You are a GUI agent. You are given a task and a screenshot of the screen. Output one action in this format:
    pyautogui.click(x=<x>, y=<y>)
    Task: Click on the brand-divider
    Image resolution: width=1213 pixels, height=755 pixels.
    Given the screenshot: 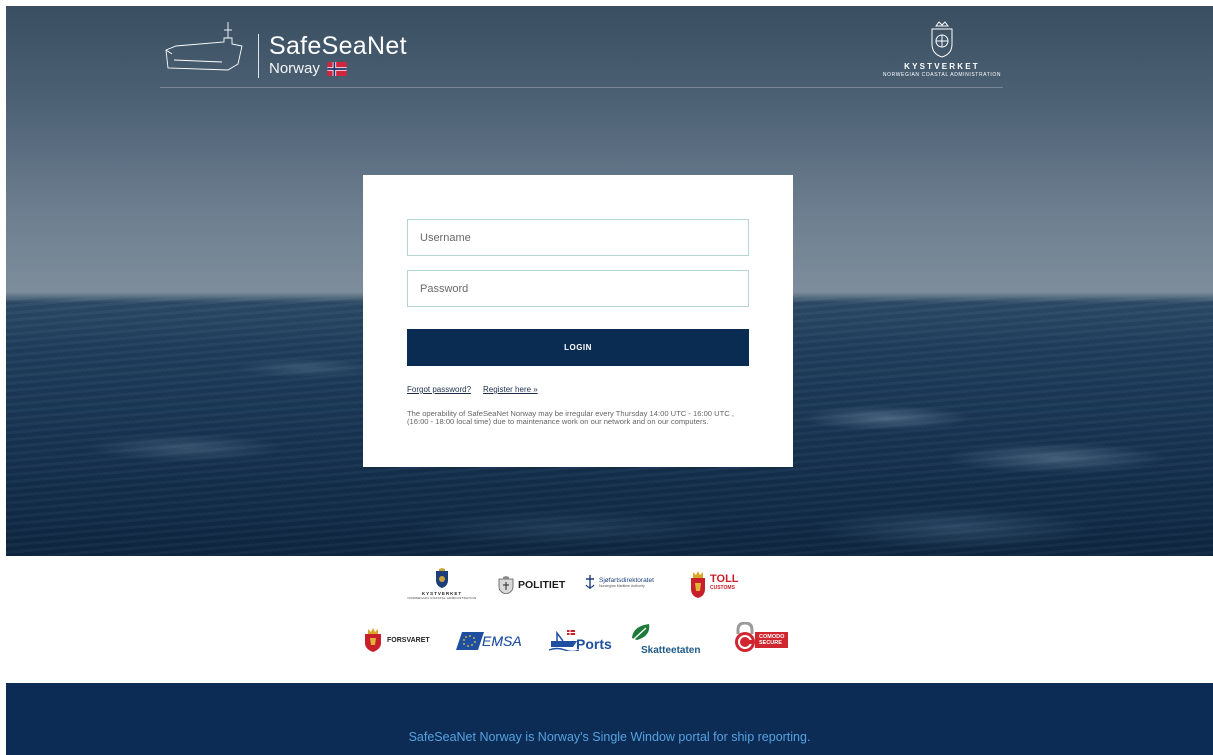 What is the action you would take?
    pyautogui.click(x=258, y=56)
    